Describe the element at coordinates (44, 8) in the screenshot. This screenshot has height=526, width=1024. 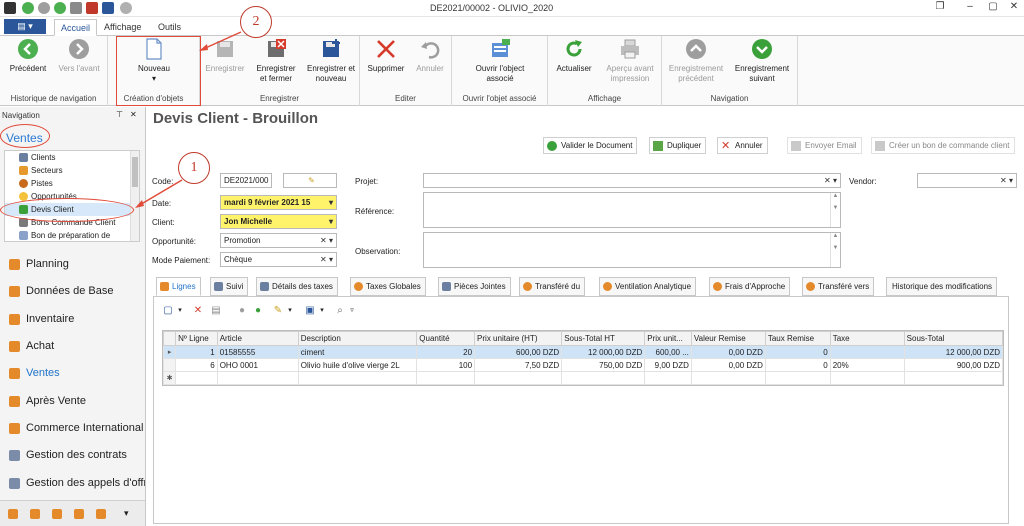
I see `forward-icon` at that location.